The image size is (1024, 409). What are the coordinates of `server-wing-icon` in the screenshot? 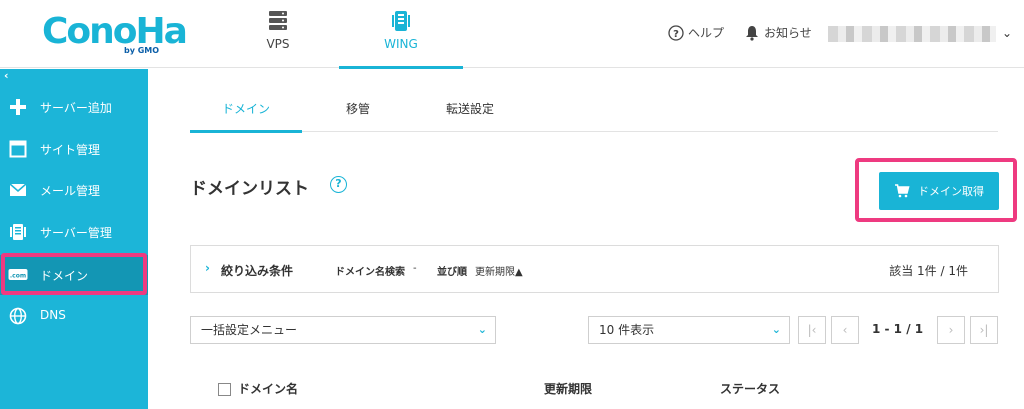 It's located at (401, 21).